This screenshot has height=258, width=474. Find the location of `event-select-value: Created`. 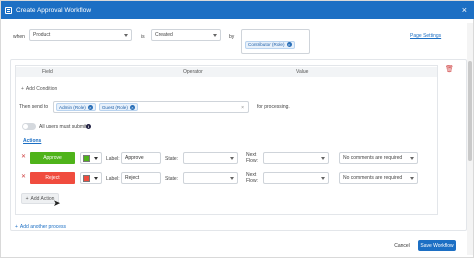

event-select-value: Created is located at coordinates (164, 35).